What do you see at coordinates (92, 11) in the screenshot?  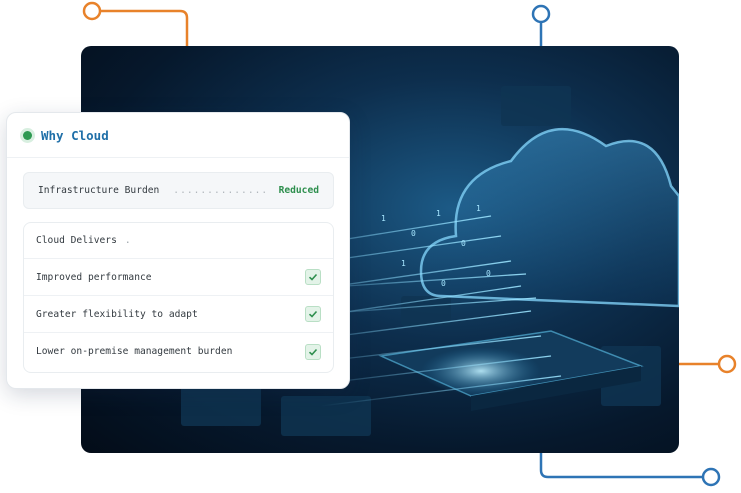 I see `orange-node-top` at bounding box center [92, 11].